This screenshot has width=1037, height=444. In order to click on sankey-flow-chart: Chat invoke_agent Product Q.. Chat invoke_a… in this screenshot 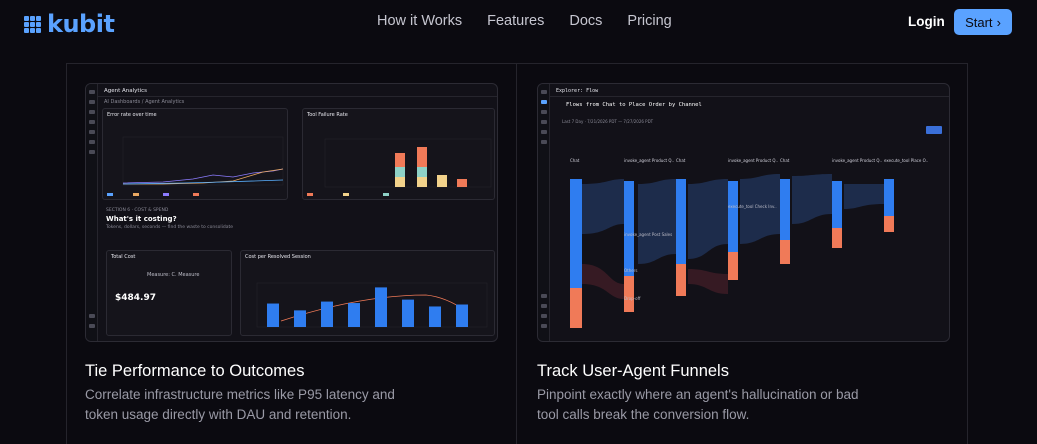, I will do `click(749, 243)`.